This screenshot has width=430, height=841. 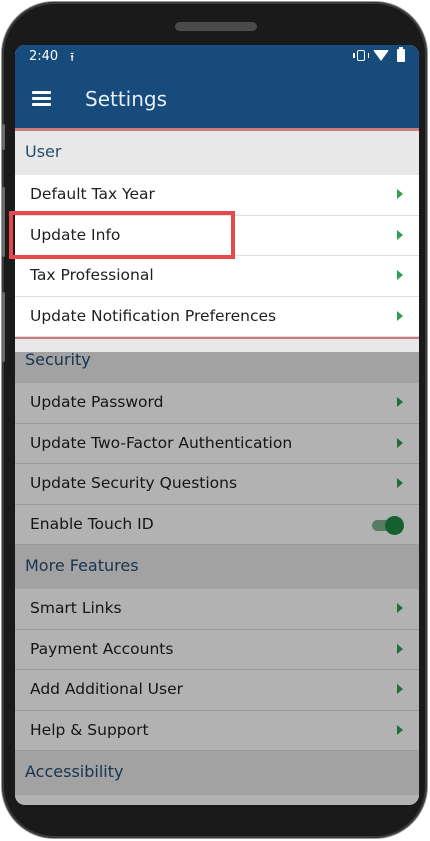 What do you see at coordinates (216, 26) in the screenshot?
I see `speaker-grille` at bounding box center [216, 26].